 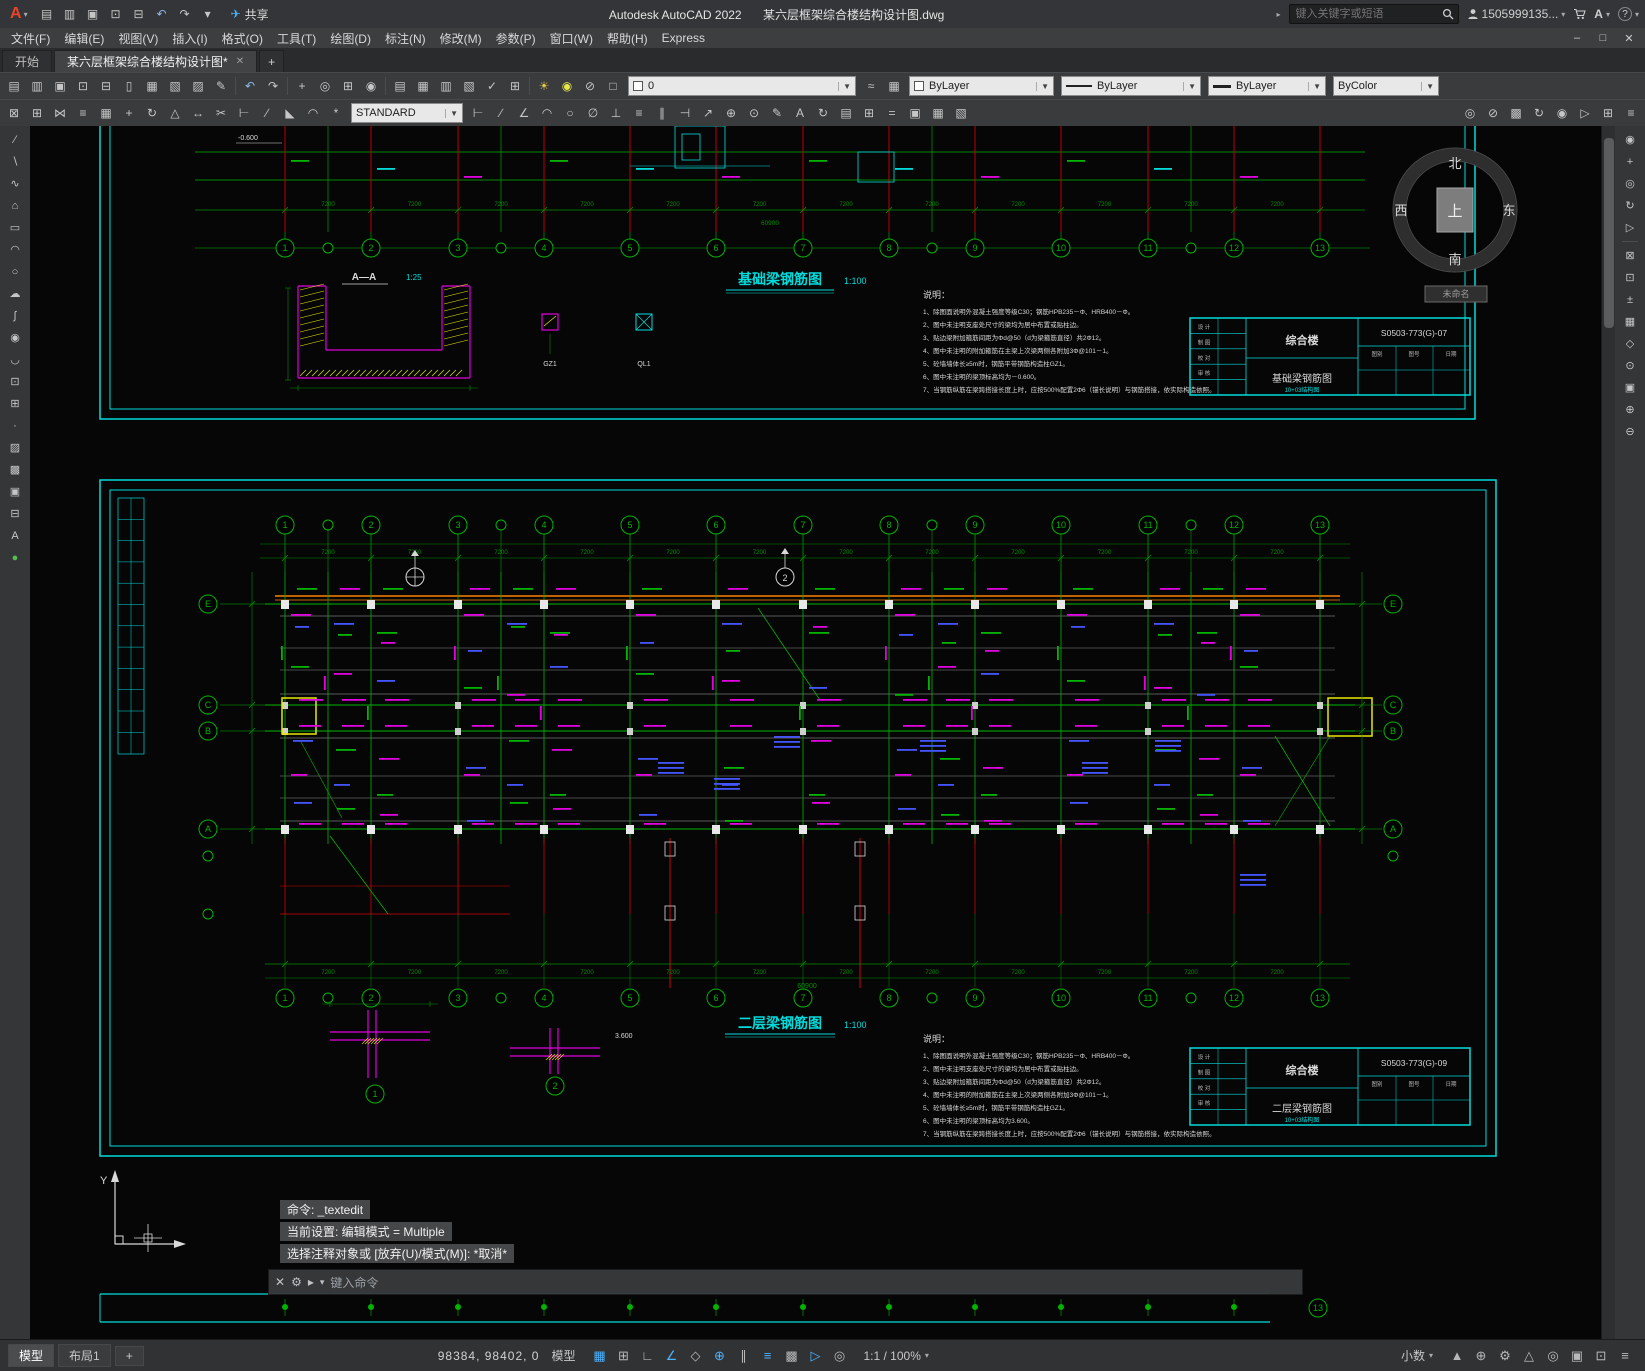 I want to click on rectangle-icon: ▭, so click(x=15, y=227).